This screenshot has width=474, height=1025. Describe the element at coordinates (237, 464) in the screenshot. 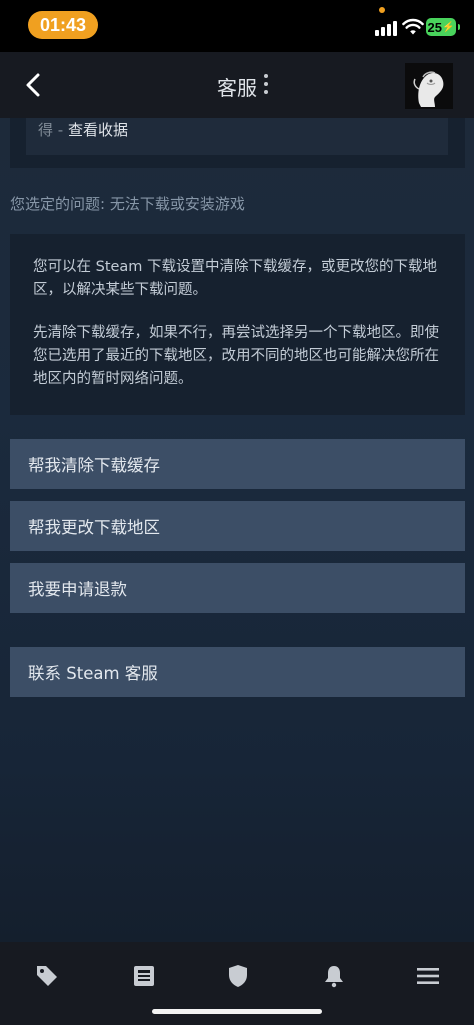

I see `clear-download-cache-button: 帮我清除下载缓存` at that location.